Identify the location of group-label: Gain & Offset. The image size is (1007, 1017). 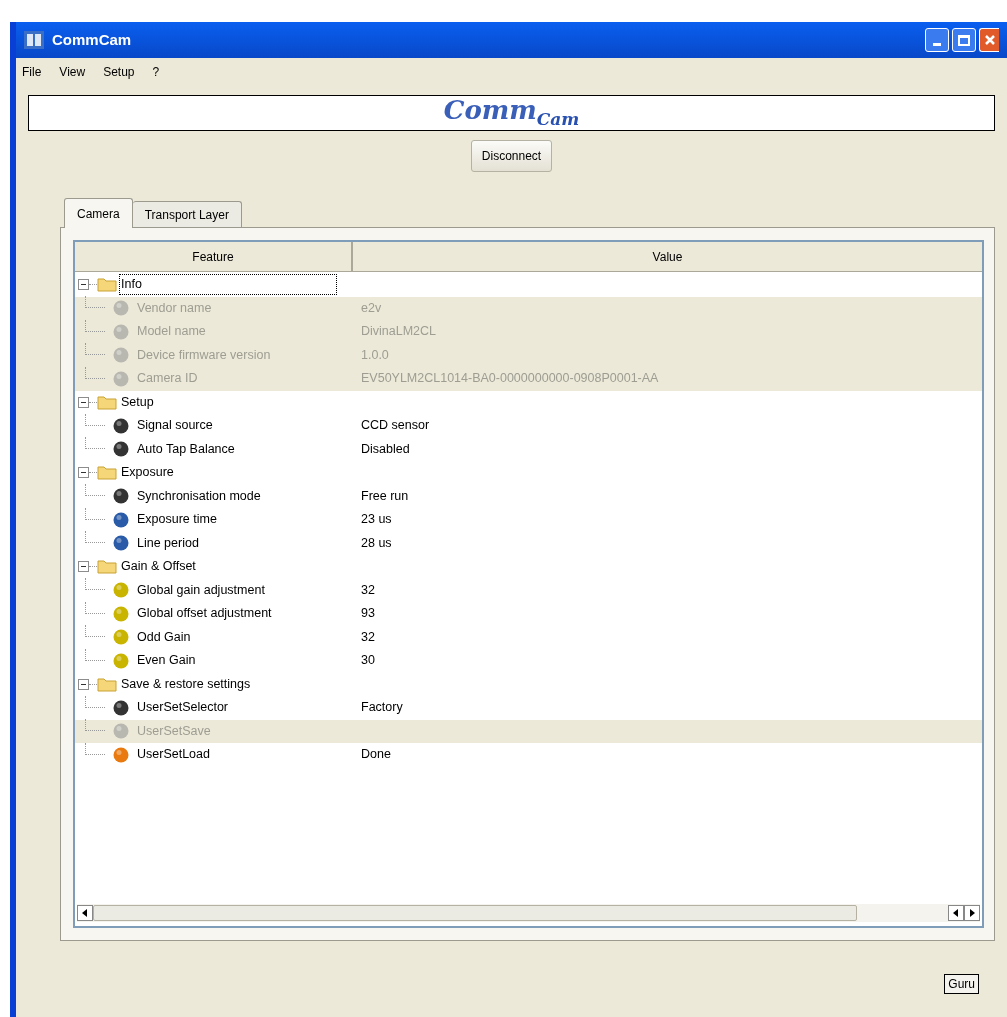
(158, 567).